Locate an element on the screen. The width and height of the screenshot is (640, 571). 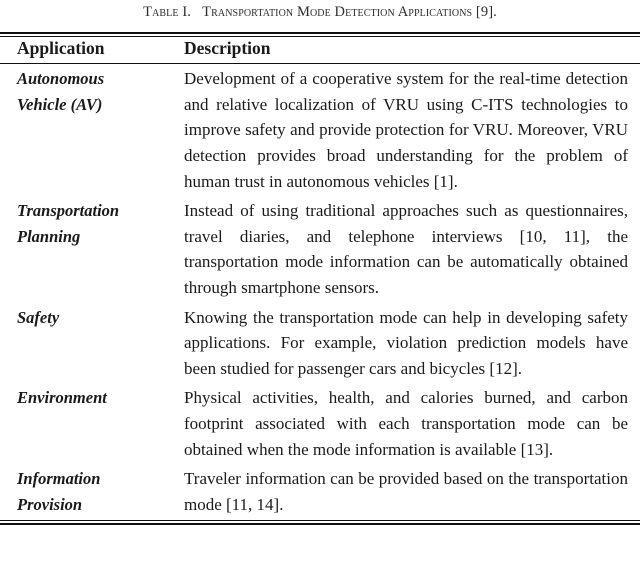
table-bottom-rule is located at coordinates (320, 523).